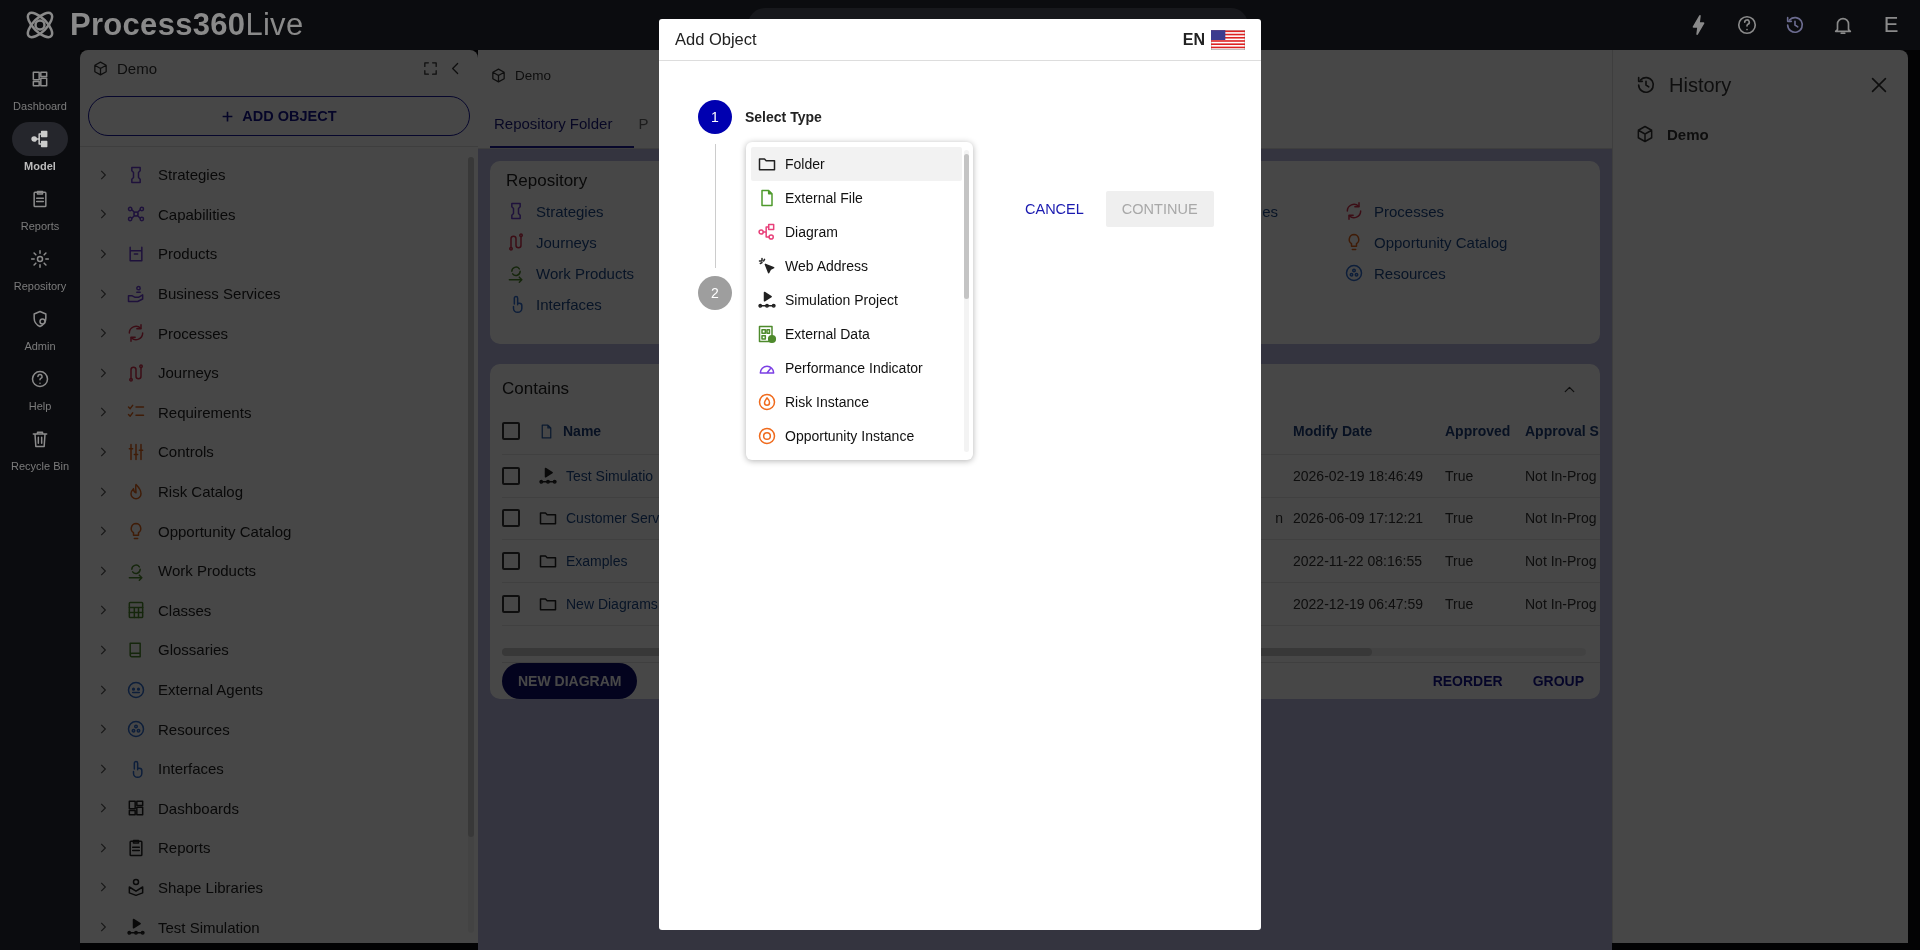 The image size is (1920, 950). I want to click on target-icon, so click(767, 436).